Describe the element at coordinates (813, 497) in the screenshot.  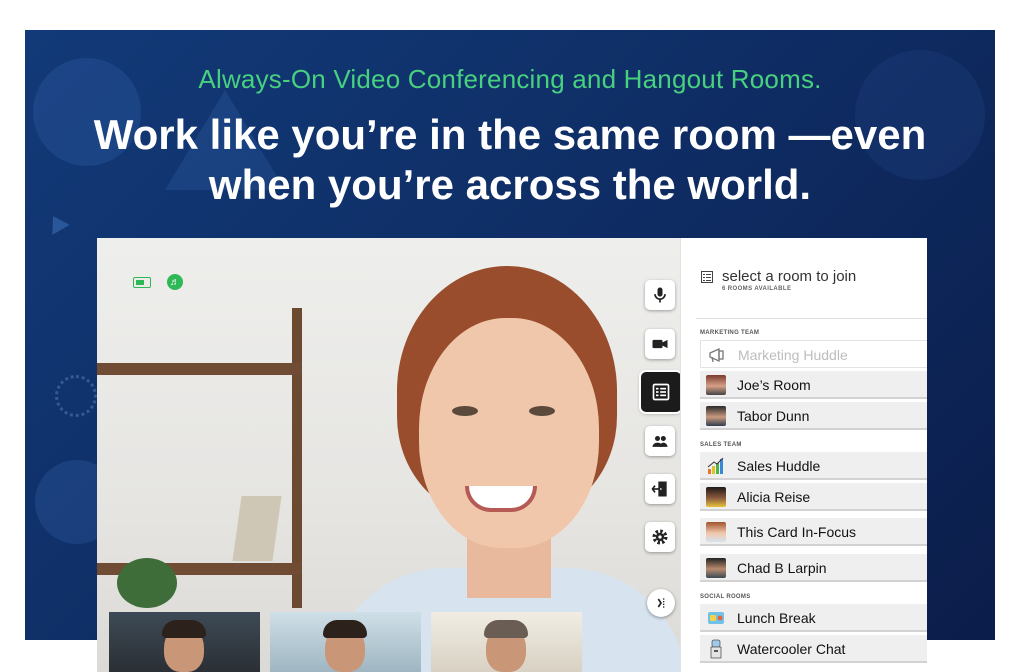
I see `room-alicia-reise: Alicia Reise` at that location.